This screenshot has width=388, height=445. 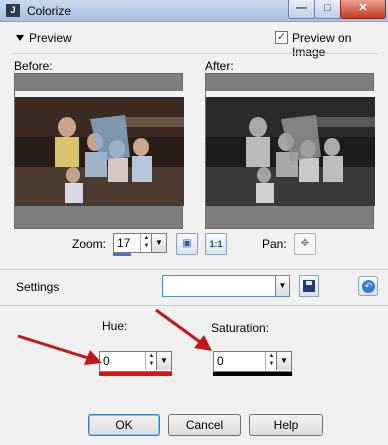 I want to click on preset-dropdown-button: ▼, so click(x=282, y=286).